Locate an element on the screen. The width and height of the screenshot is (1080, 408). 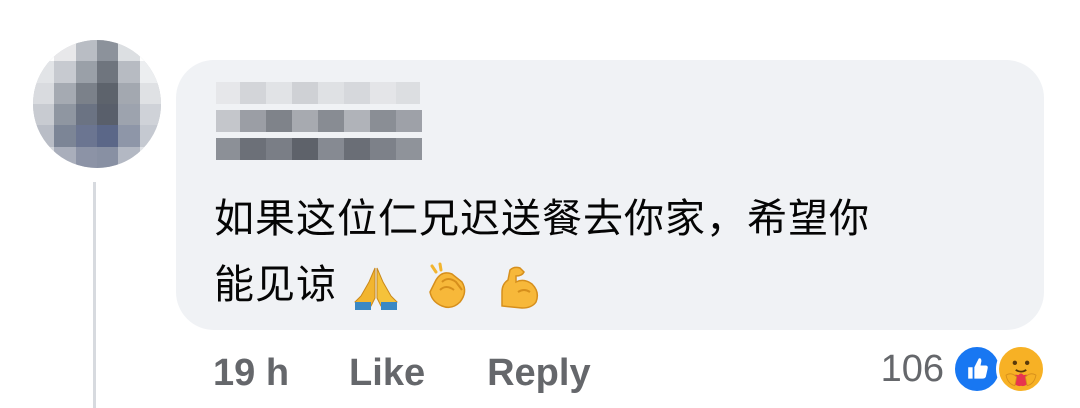
comment-text-line1: 如果这位仁兄迟送餐去你家，希望你 is located at coordinates (542, 219).